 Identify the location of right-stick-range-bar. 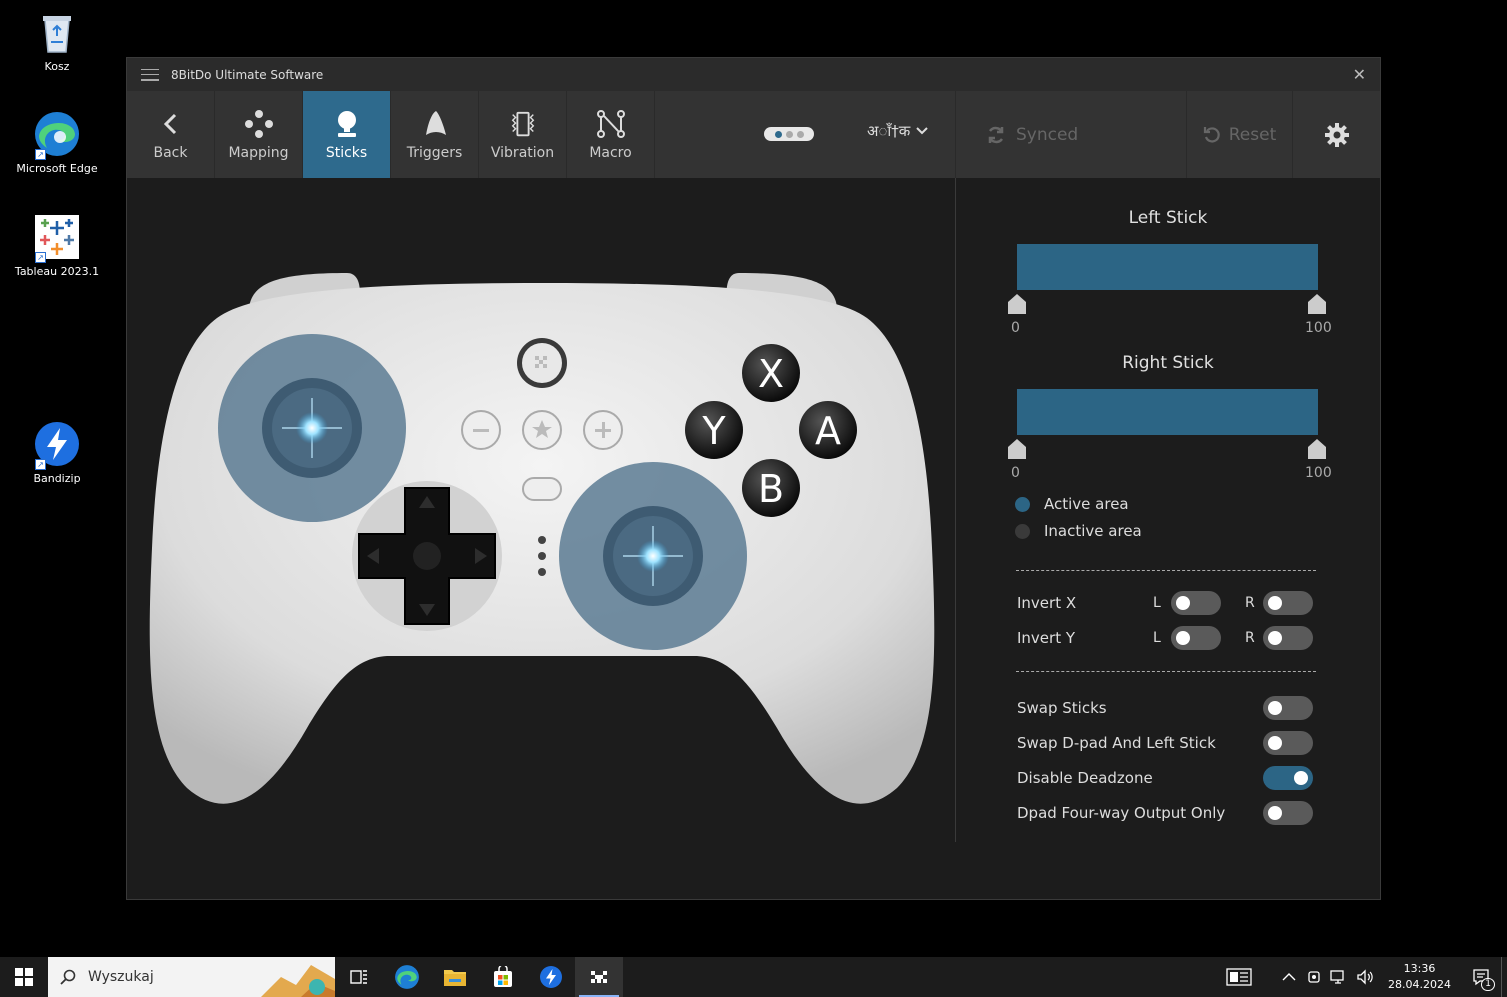
(1167, 412).